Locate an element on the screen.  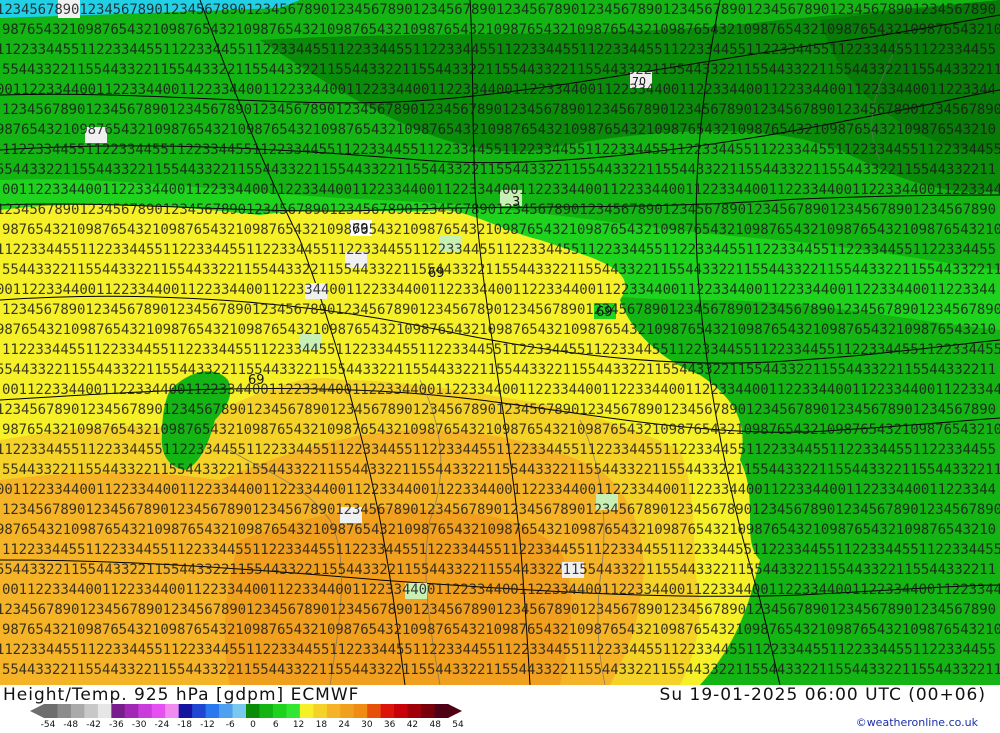
legend-arrow-left is located at coordinates (37, 711).